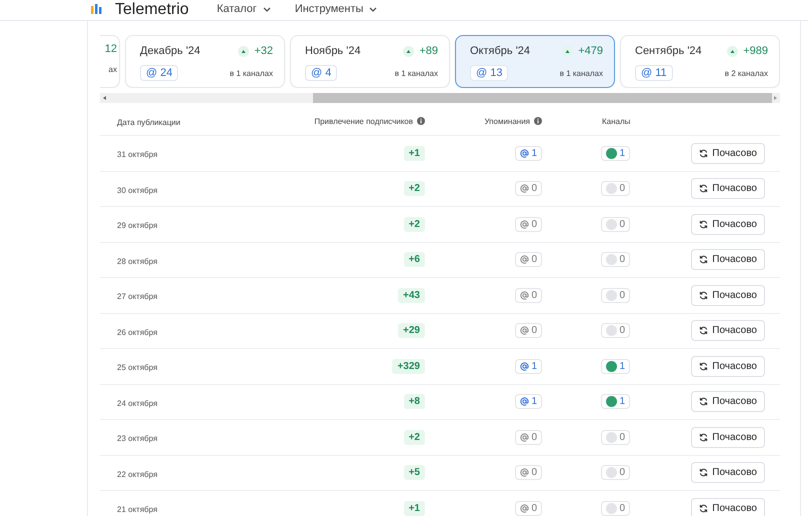 The image size is (808, 516). Describe the element at coordinates (414, 472) in the screenshot. I see `subscribers-growth-badge: +5` at that location.